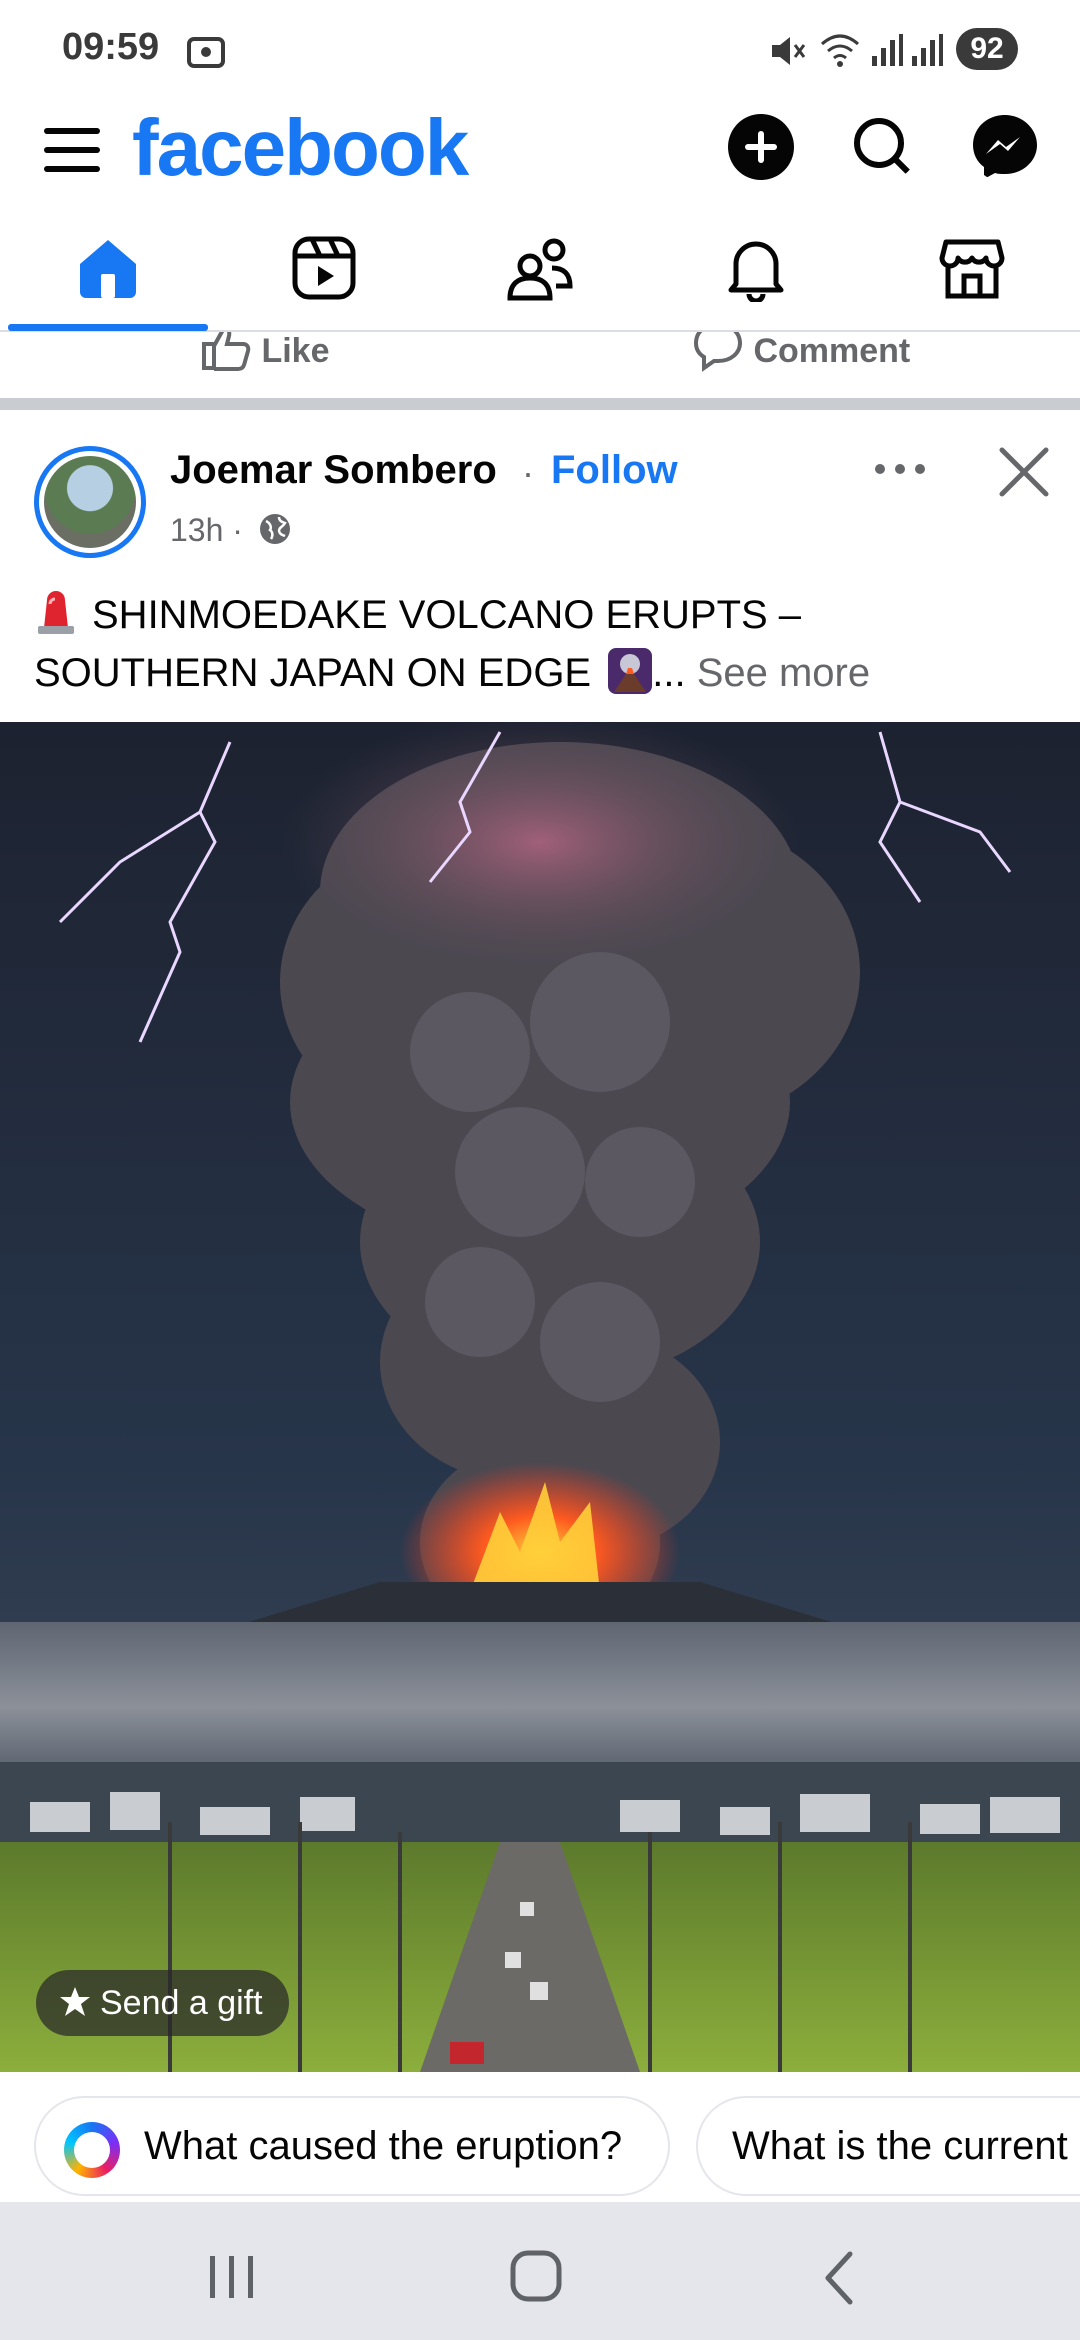 This screenshot has width=1080, height=2340. I want to click on send-gift-button: Send a gift, so click(162, 2003).